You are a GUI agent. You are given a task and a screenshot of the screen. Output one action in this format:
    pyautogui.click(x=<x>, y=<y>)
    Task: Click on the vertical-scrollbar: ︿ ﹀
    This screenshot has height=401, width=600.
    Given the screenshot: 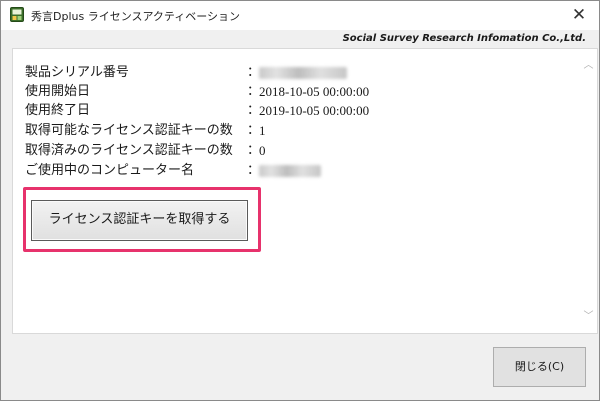 What is the action you would take?
    pyautogui.click(x=588, y=191)
    